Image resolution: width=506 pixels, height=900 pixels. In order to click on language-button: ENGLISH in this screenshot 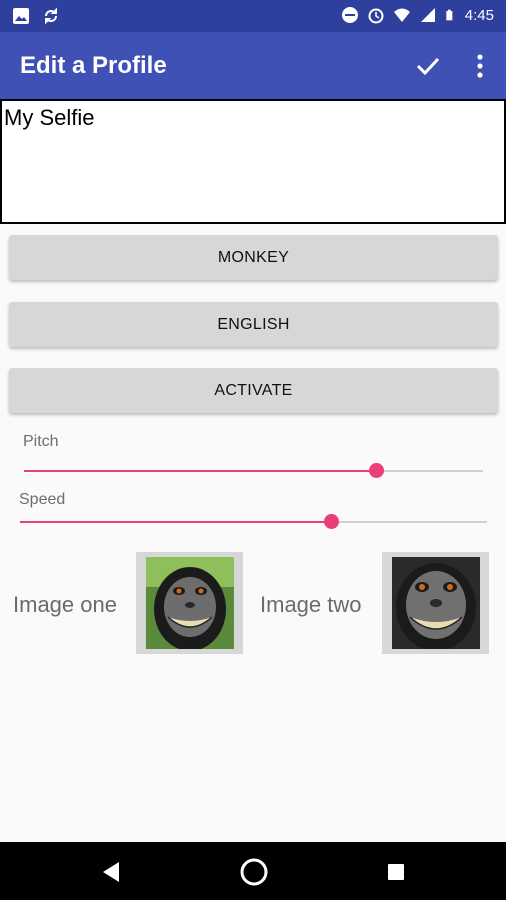, I will do `click(253, 324)`.